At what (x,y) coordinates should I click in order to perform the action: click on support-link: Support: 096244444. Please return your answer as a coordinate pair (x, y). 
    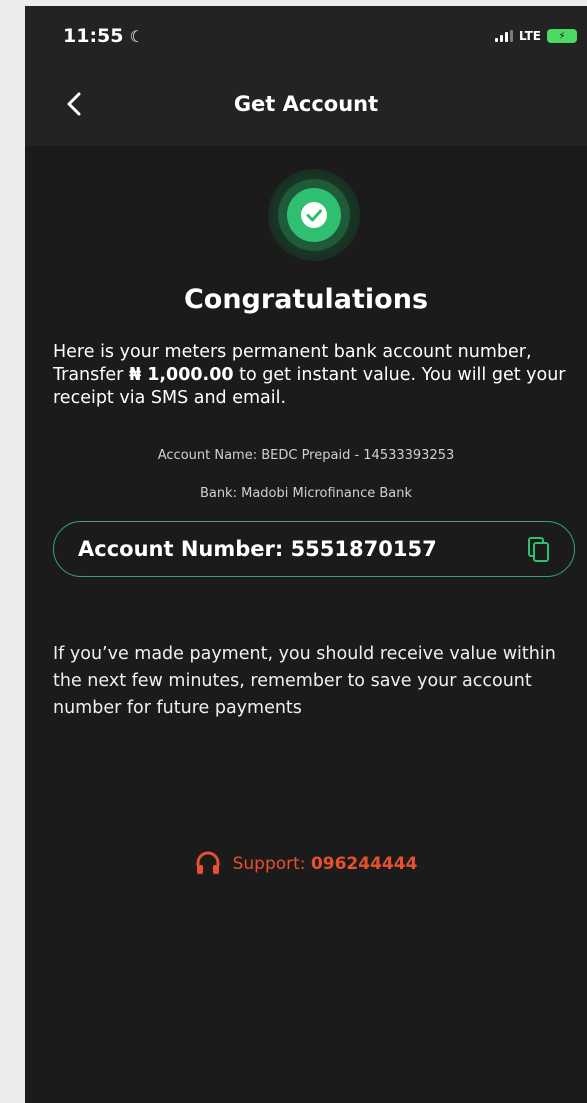
    Looking at the image, I should click on (306, 864).